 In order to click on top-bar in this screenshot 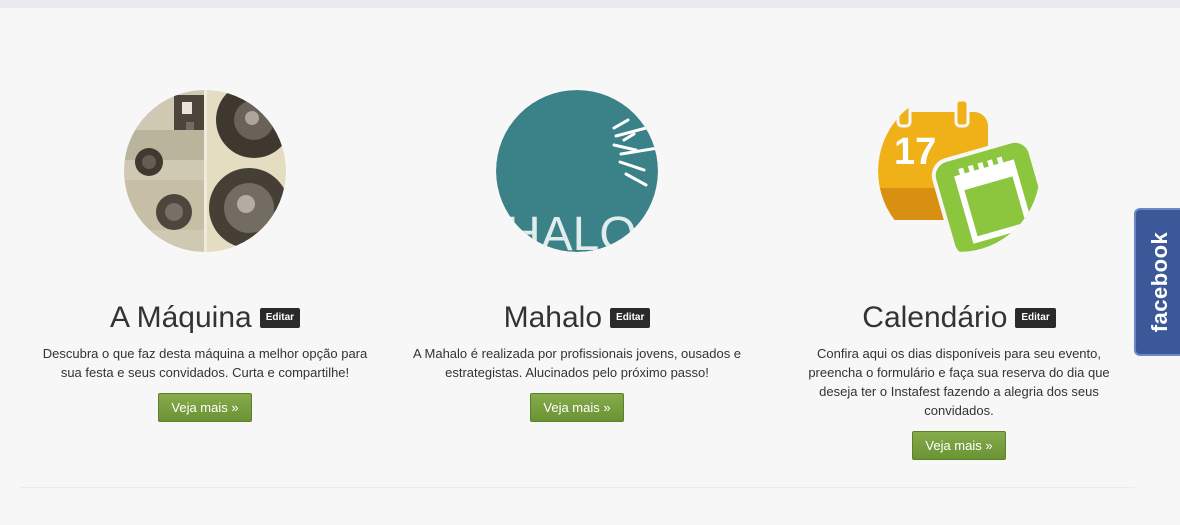, I will do `click(590, 4)`.